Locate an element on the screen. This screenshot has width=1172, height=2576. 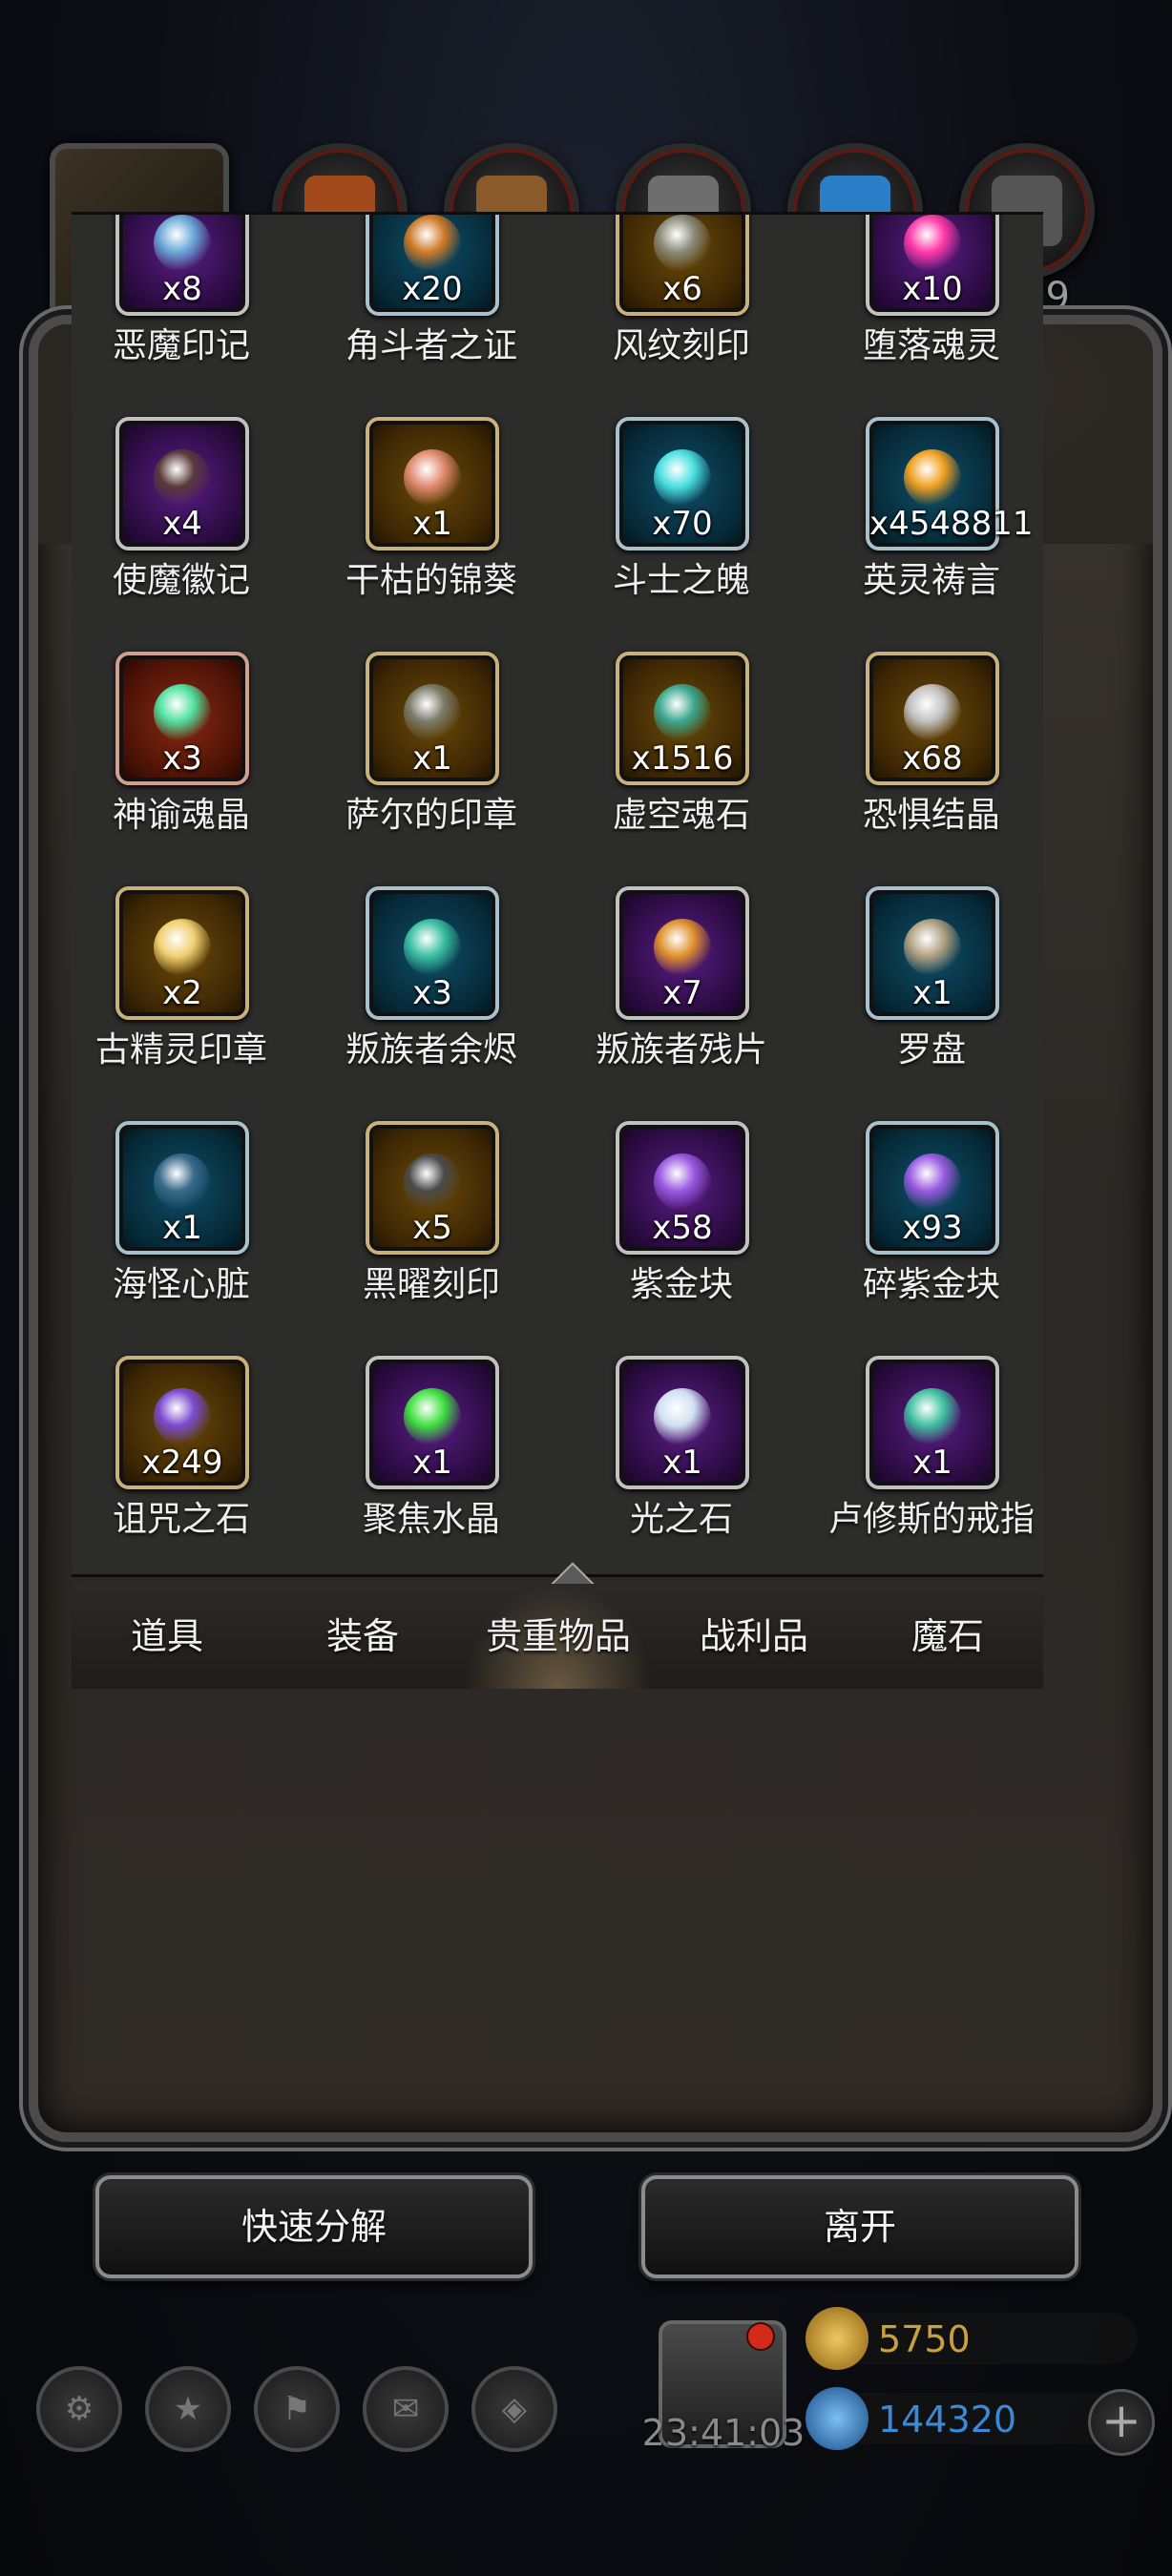
item-quantity: x20 is located at coordinates (432, 289).